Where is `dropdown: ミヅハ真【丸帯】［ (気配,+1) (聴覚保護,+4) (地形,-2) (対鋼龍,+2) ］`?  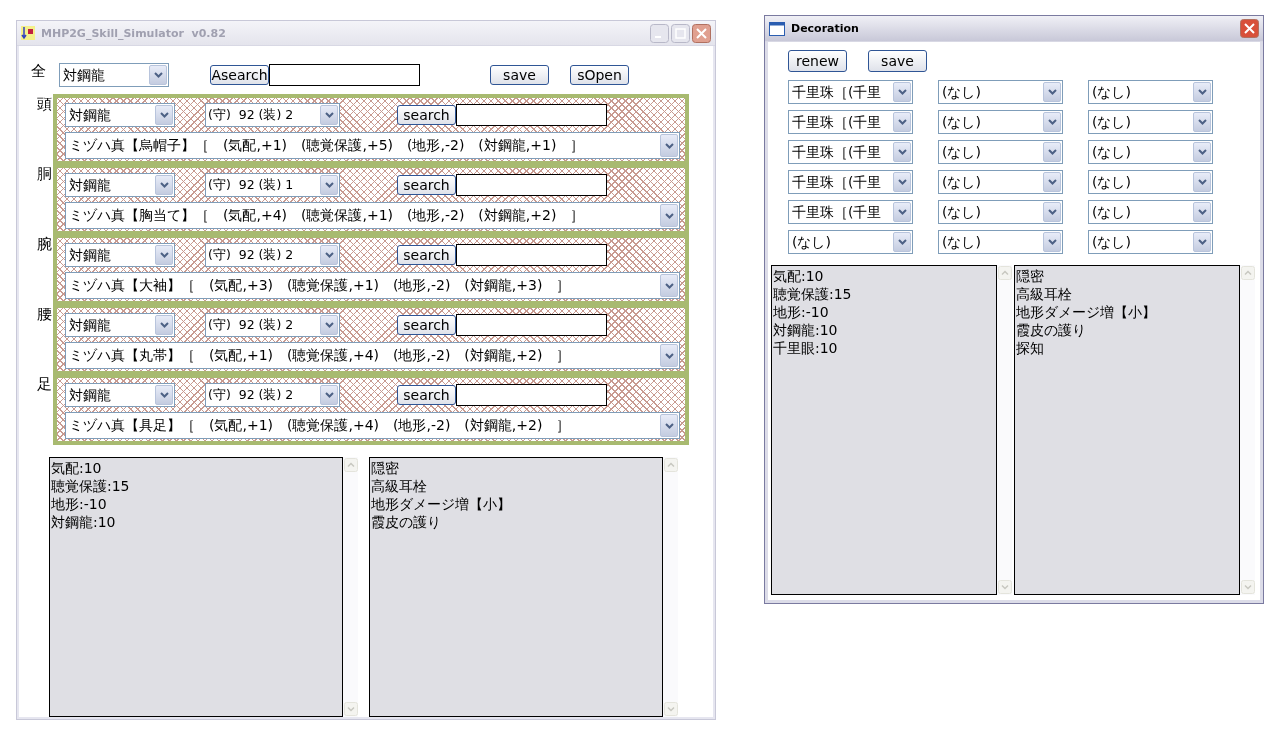 dropdown: ミヅハ真【丸帯】［ (気配,+1) (聴覚保護,+4) (地形,-2) (対鋼龍,+2) ］ is located at coordinates (372, 355).